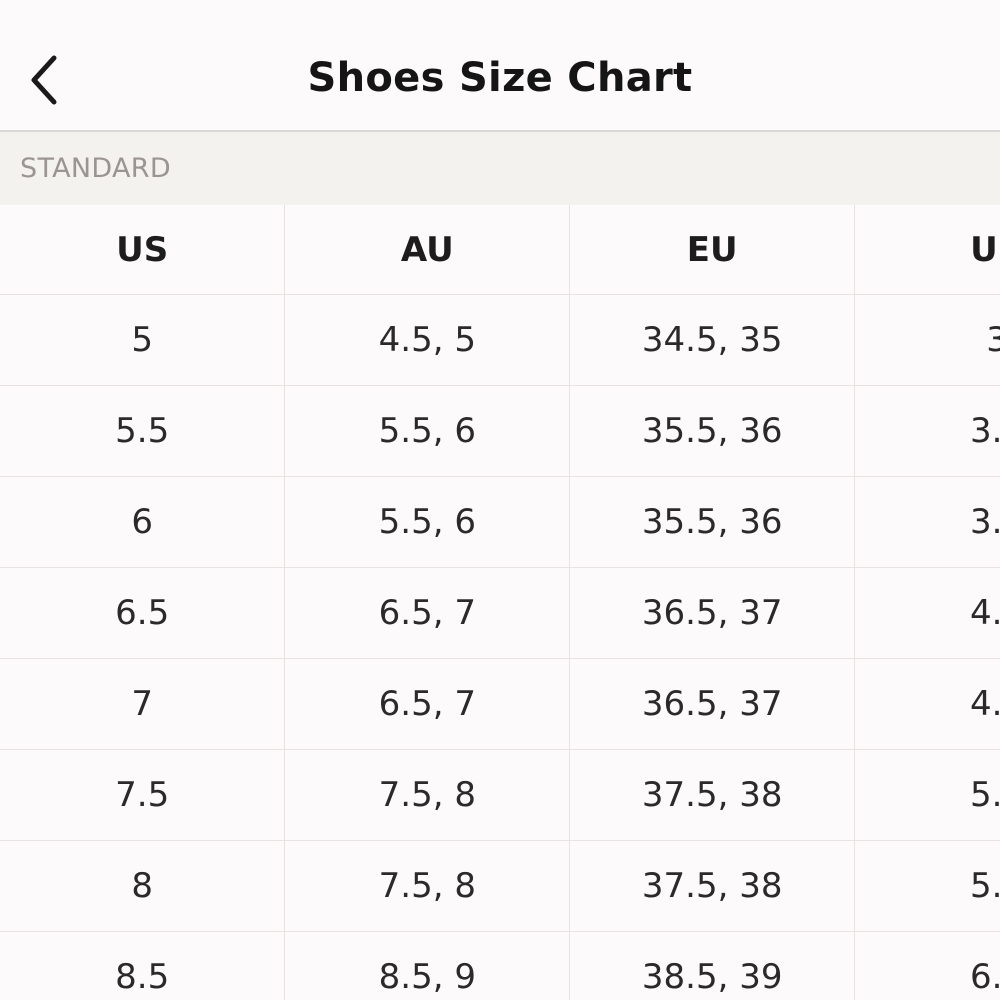 The image size is (1000, 1000). I want to click on cell-us: 8, so click(143, 886).